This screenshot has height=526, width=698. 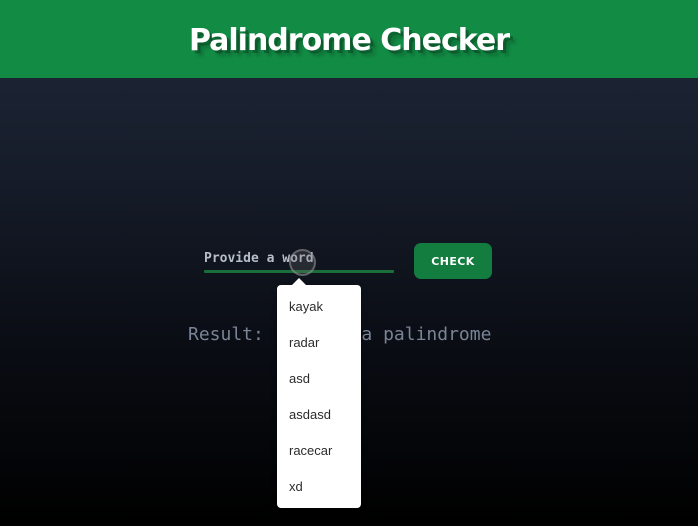 I want to click on check-button: CHECK, so click(x=453, y=261).